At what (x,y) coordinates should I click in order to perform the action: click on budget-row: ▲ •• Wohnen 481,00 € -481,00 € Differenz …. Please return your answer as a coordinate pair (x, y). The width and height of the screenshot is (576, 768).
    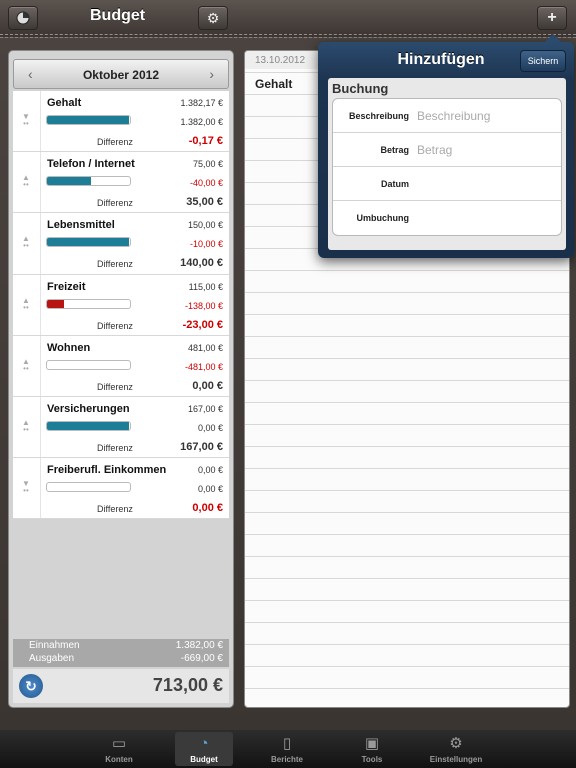
    Looking at the image, I should click on (121, 366).